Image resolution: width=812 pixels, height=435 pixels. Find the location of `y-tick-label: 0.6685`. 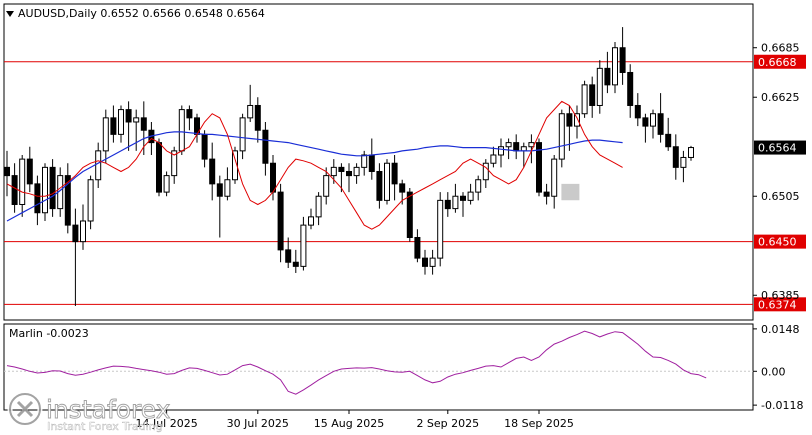

y-tick-label: 0.6685 is located at coordinates (780, 48).